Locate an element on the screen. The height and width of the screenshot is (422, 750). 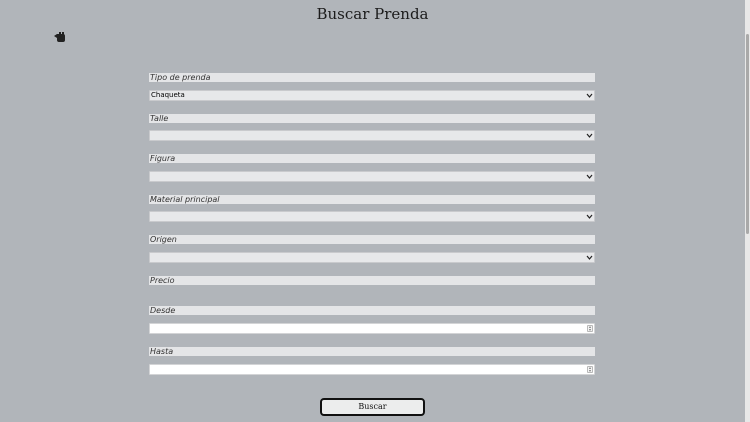
scrollbar-thumb is located at coordinates (747, 134).